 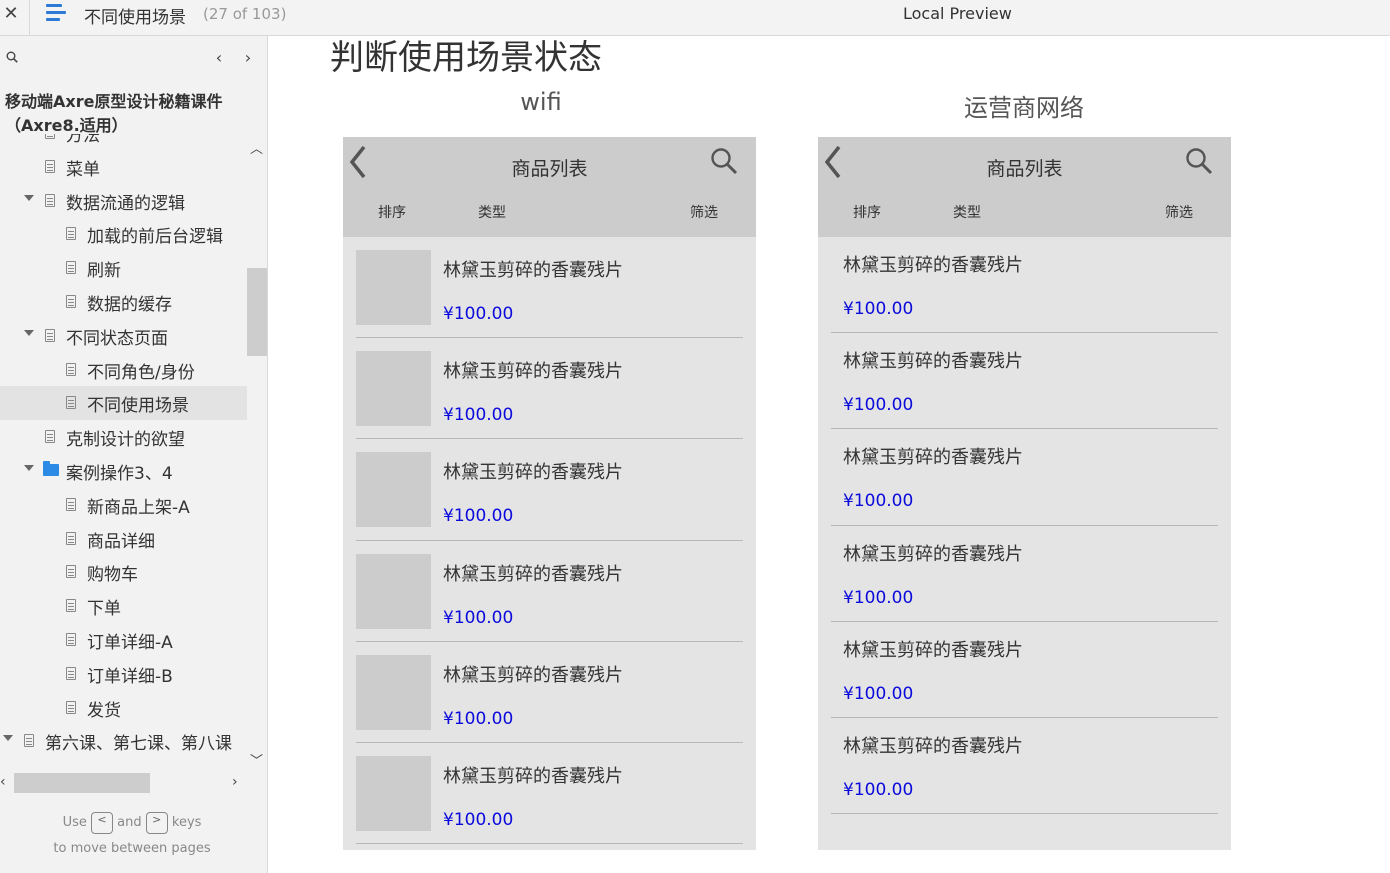 What do you see at coordinates (123, 403) in the screenshot?
I see `sidebar-item: 不同使用场景` at bounding box center [123, 403].